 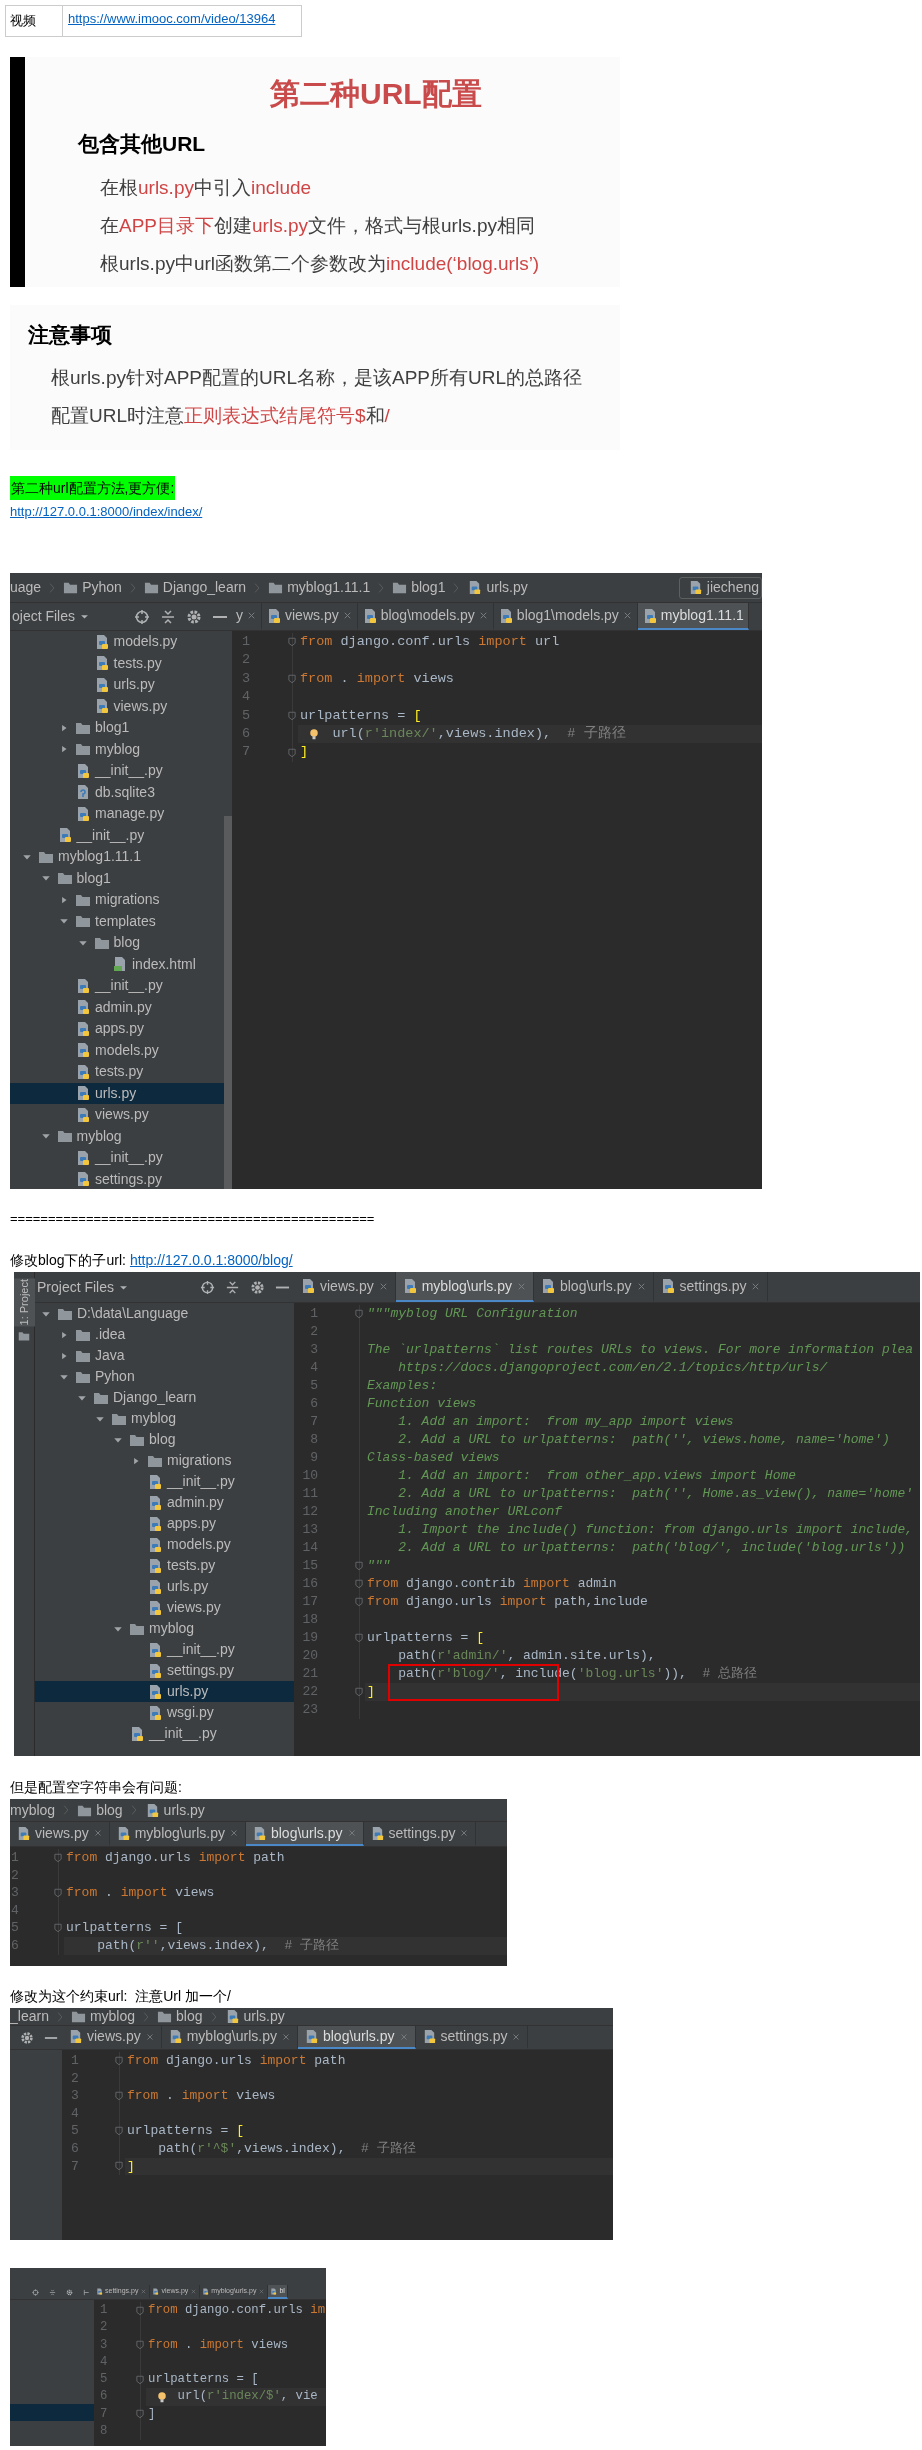 I want to click on panel-title-dropdown: Project Files, so click(x=82, y=1287).